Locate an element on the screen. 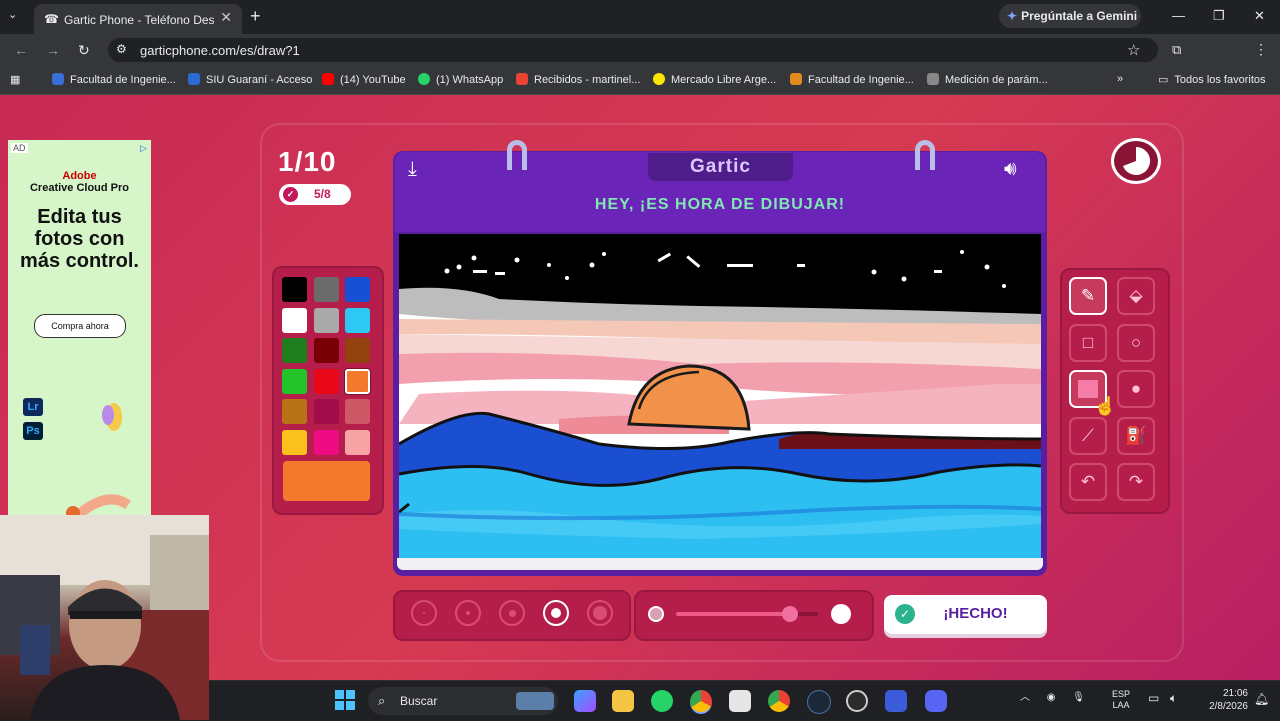 This screenshot has width=1280, height=721. gemini-button: ✦ Pregúntale a Gemini is located at coordinates (1070, 16).